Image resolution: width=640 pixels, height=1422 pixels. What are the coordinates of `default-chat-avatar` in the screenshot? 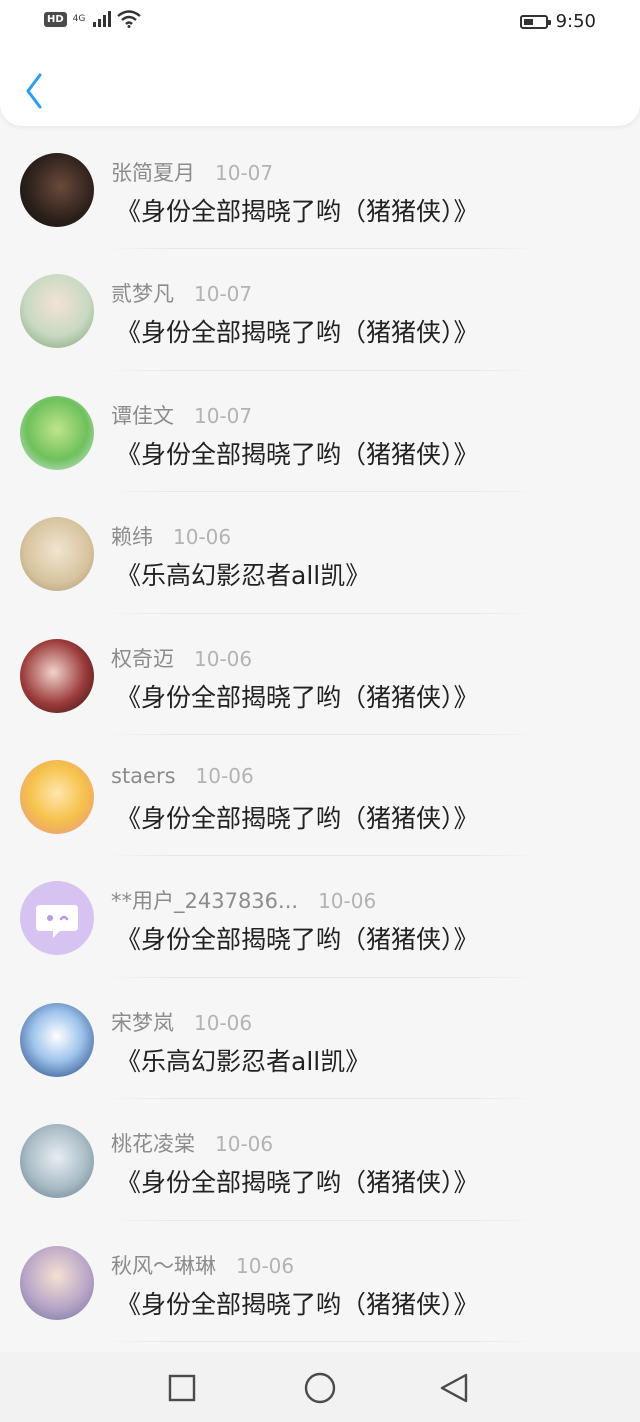 It's located at (57, 918).